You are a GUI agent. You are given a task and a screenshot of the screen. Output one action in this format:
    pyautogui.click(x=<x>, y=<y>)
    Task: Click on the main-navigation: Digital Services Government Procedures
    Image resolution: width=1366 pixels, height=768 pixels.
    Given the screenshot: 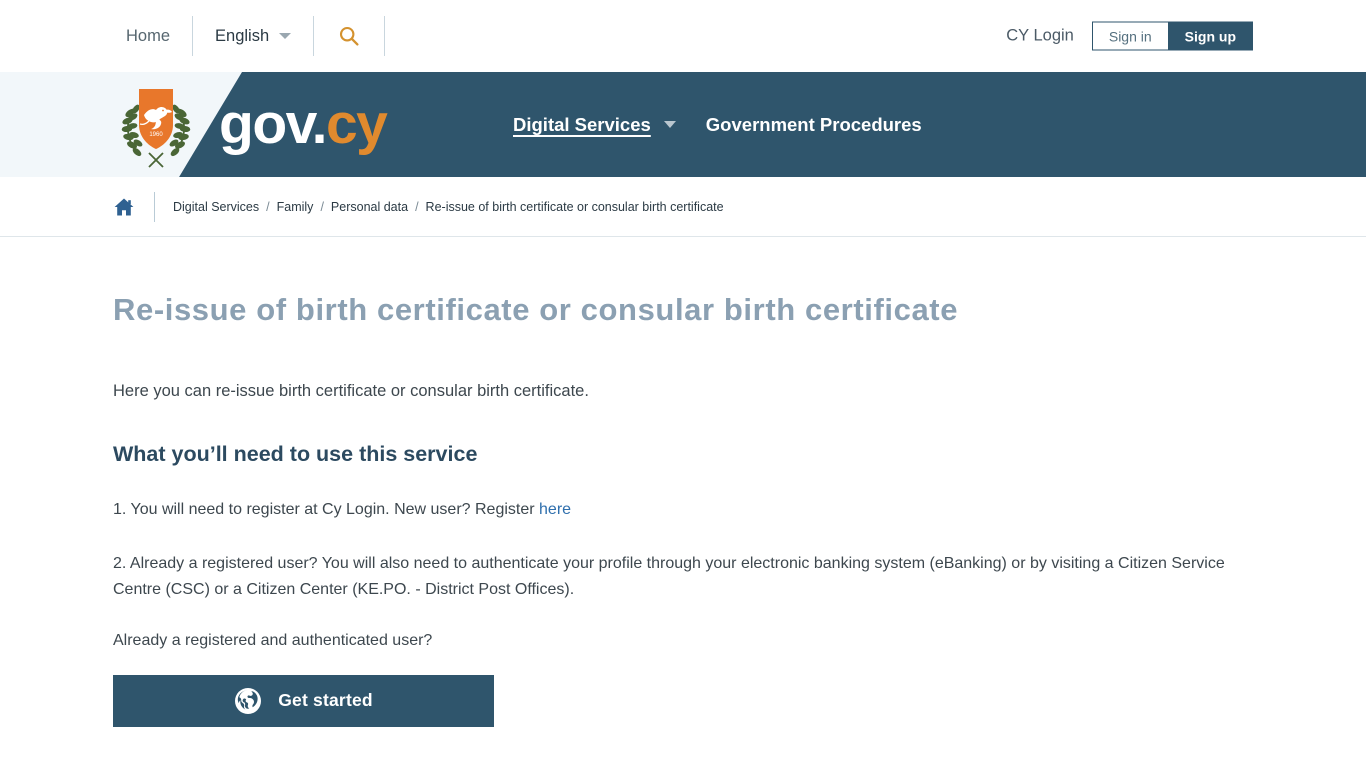 What is the action you would take?
    pyautogui.click(x=717, y=124)
    